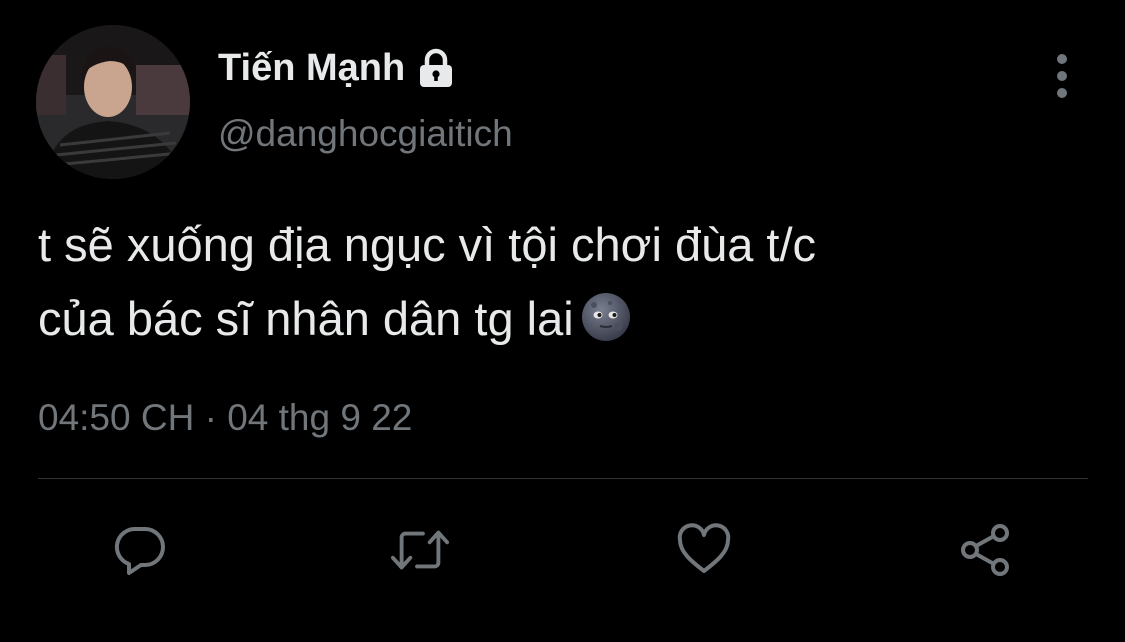  What do you see at coordinates (985, 550) in the screenshot?
I see `share-icon` at bounding box center [985, 550].